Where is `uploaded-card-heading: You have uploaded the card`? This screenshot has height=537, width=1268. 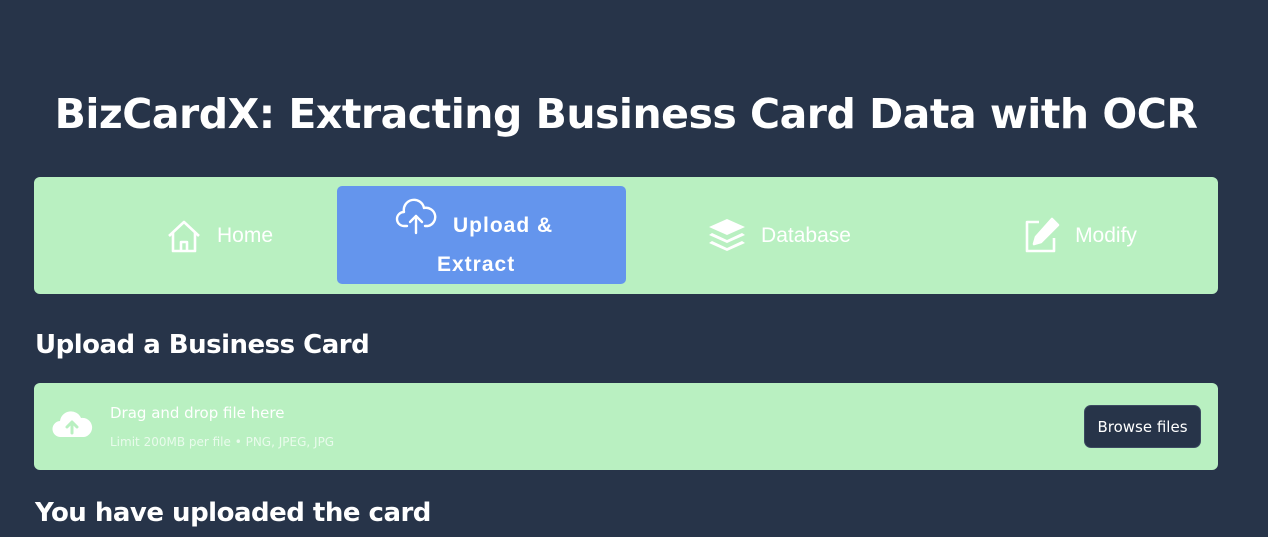 uploaded-card-heading: You have uploaded the card is located at coordinates (233, 513).